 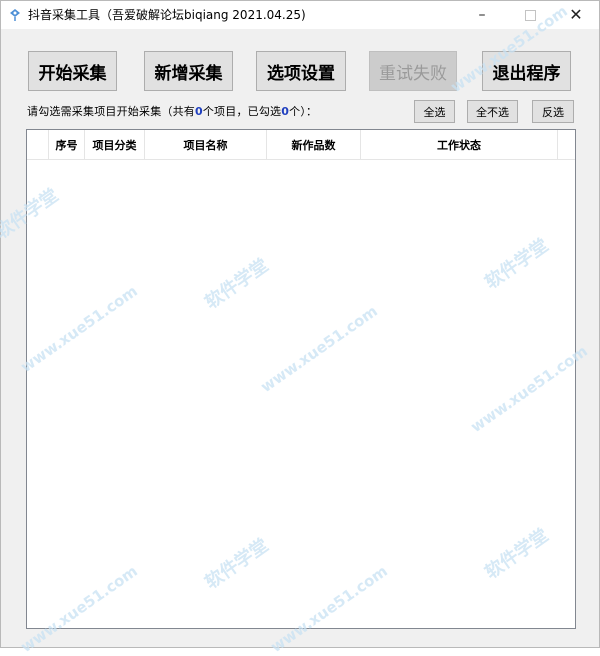 I want to click on column-header-filler, so click(x=566, y=144).